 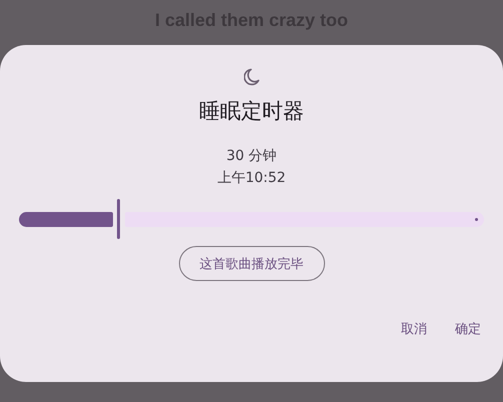 What do you see at coordinates (251, 111) in the screenshot?
I see `dialog-title: 睡眠定时器` at bounding box center [251, 111].